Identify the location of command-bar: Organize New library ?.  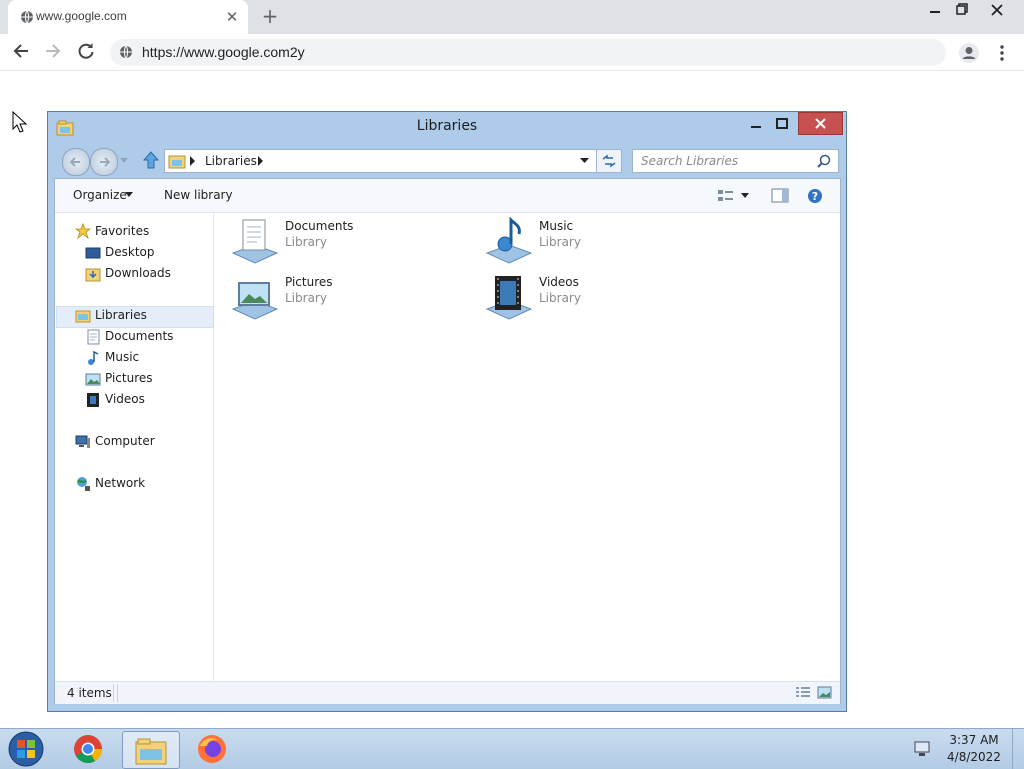
(447, 196).